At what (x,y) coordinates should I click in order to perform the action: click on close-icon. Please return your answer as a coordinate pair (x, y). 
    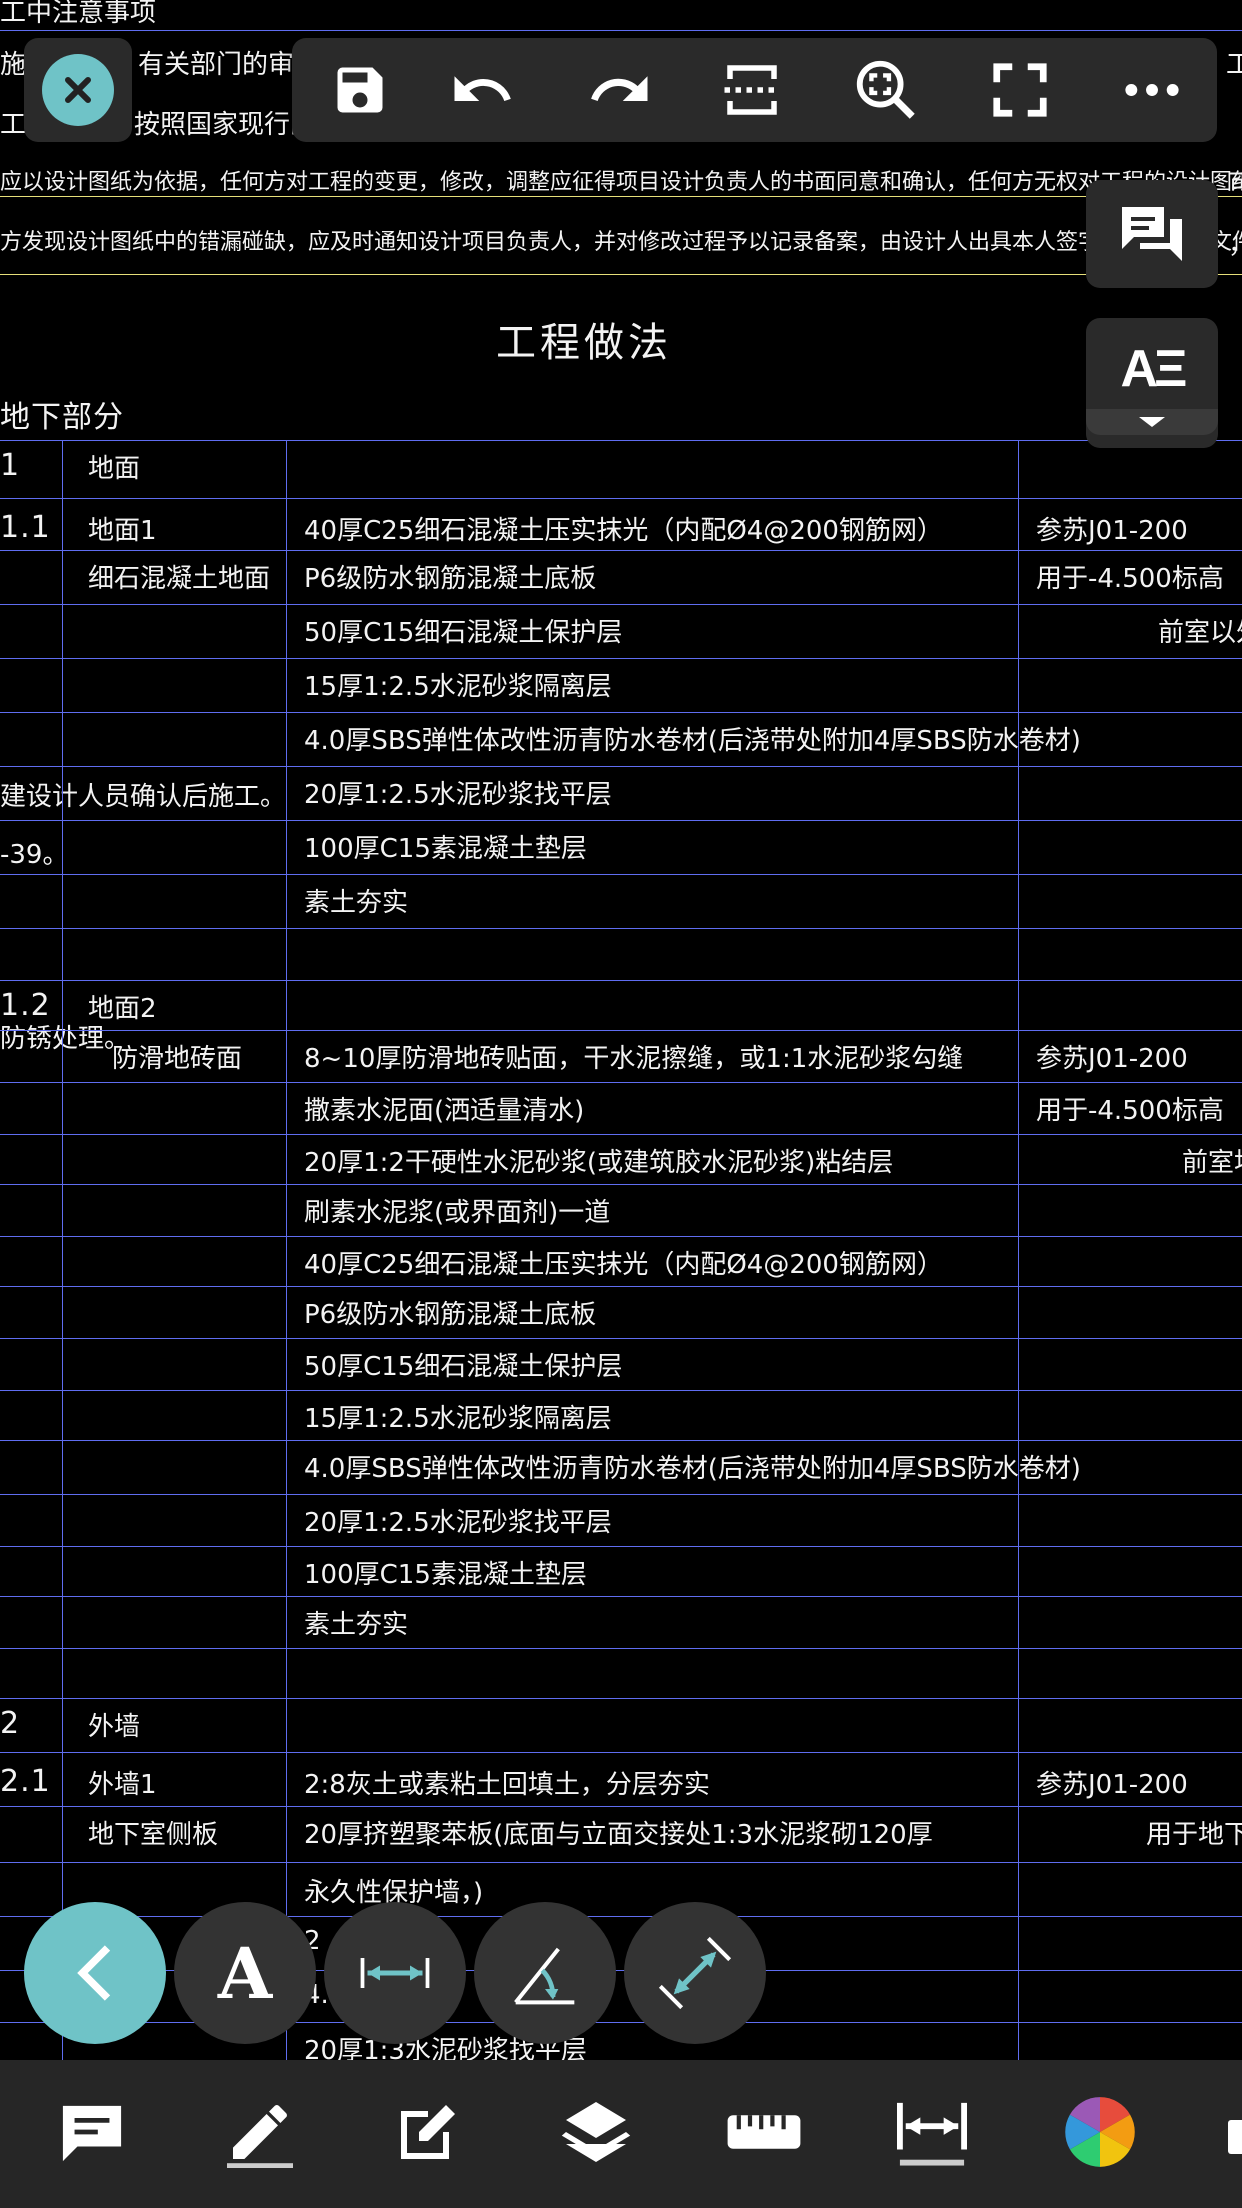
    Looking at the image, I should click on (78, 90).